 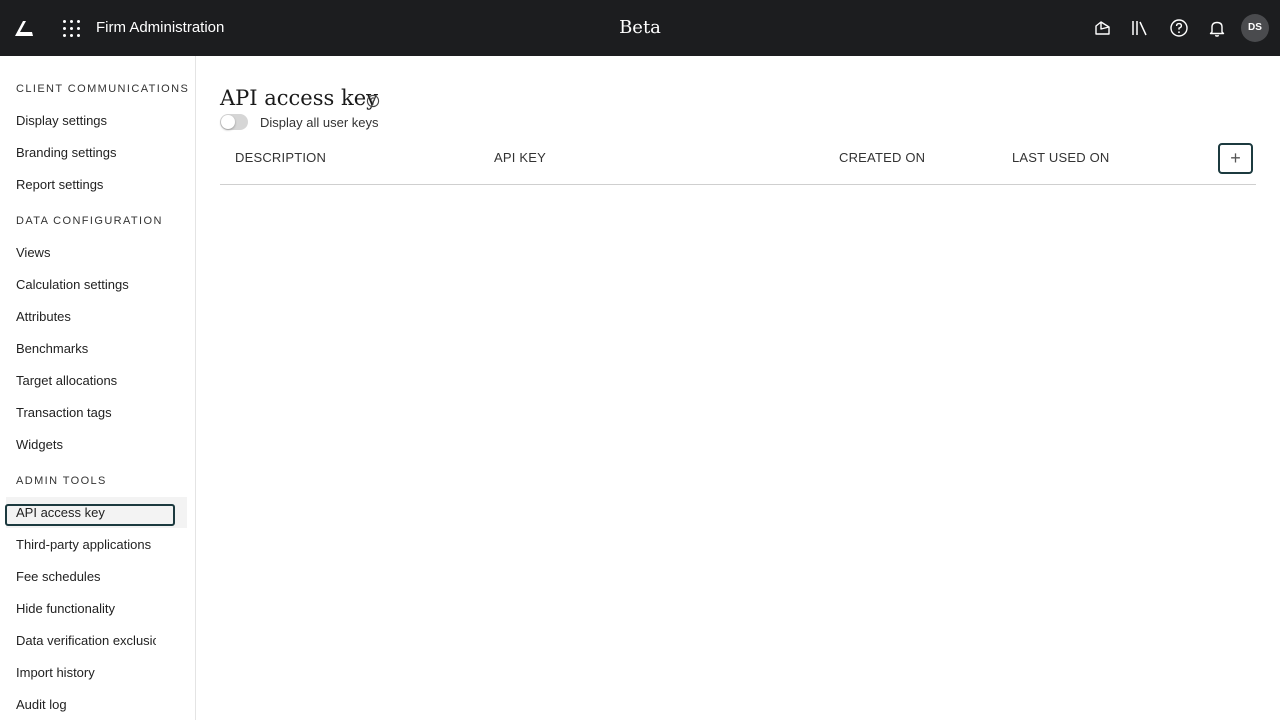 I want to click on section-heading-client-communications: CLIENT COMMUNICATIONS, so click(x=103, y=89).